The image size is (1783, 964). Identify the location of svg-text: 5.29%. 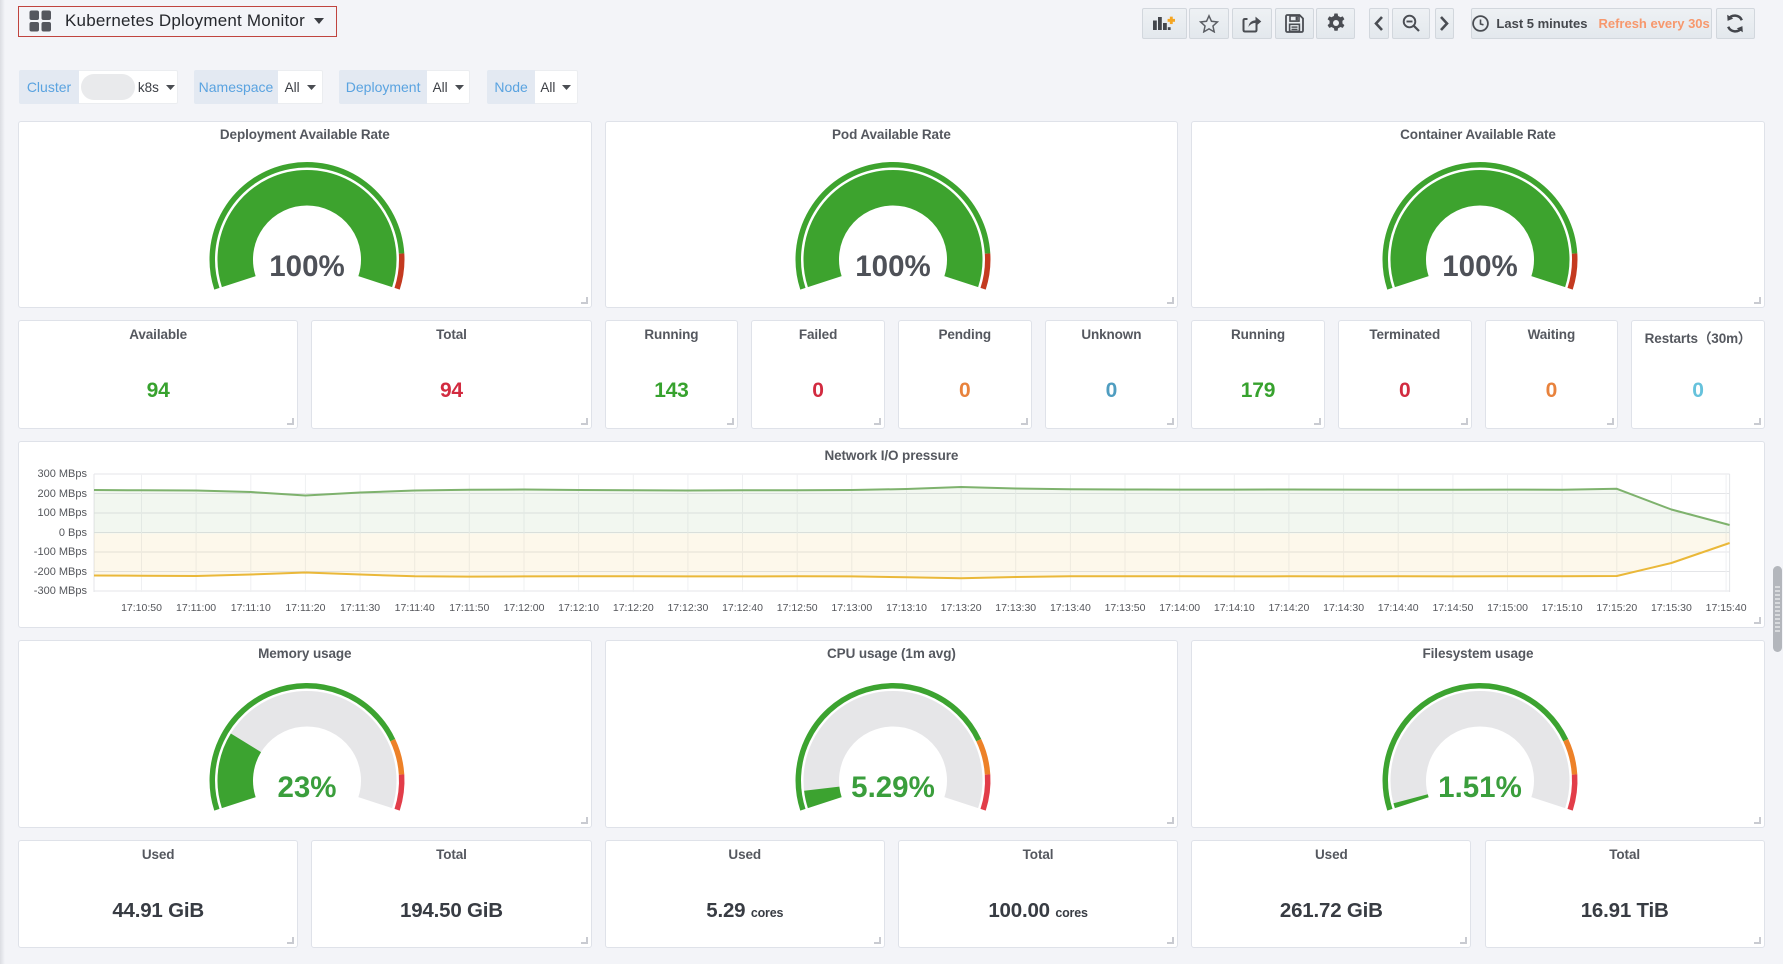
(894, 787).